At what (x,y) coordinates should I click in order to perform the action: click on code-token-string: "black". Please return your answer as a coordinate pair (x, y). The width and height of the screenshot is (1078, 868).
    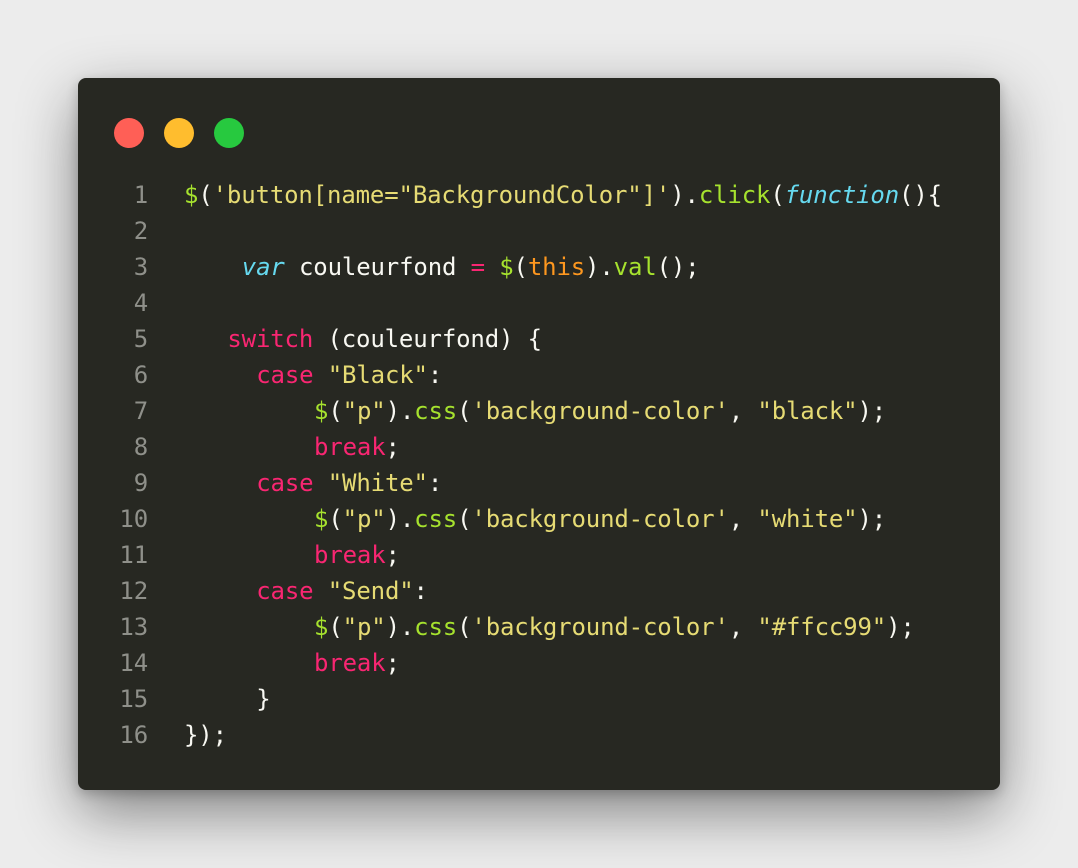
    Looking at the image, I should click on (807, 411).